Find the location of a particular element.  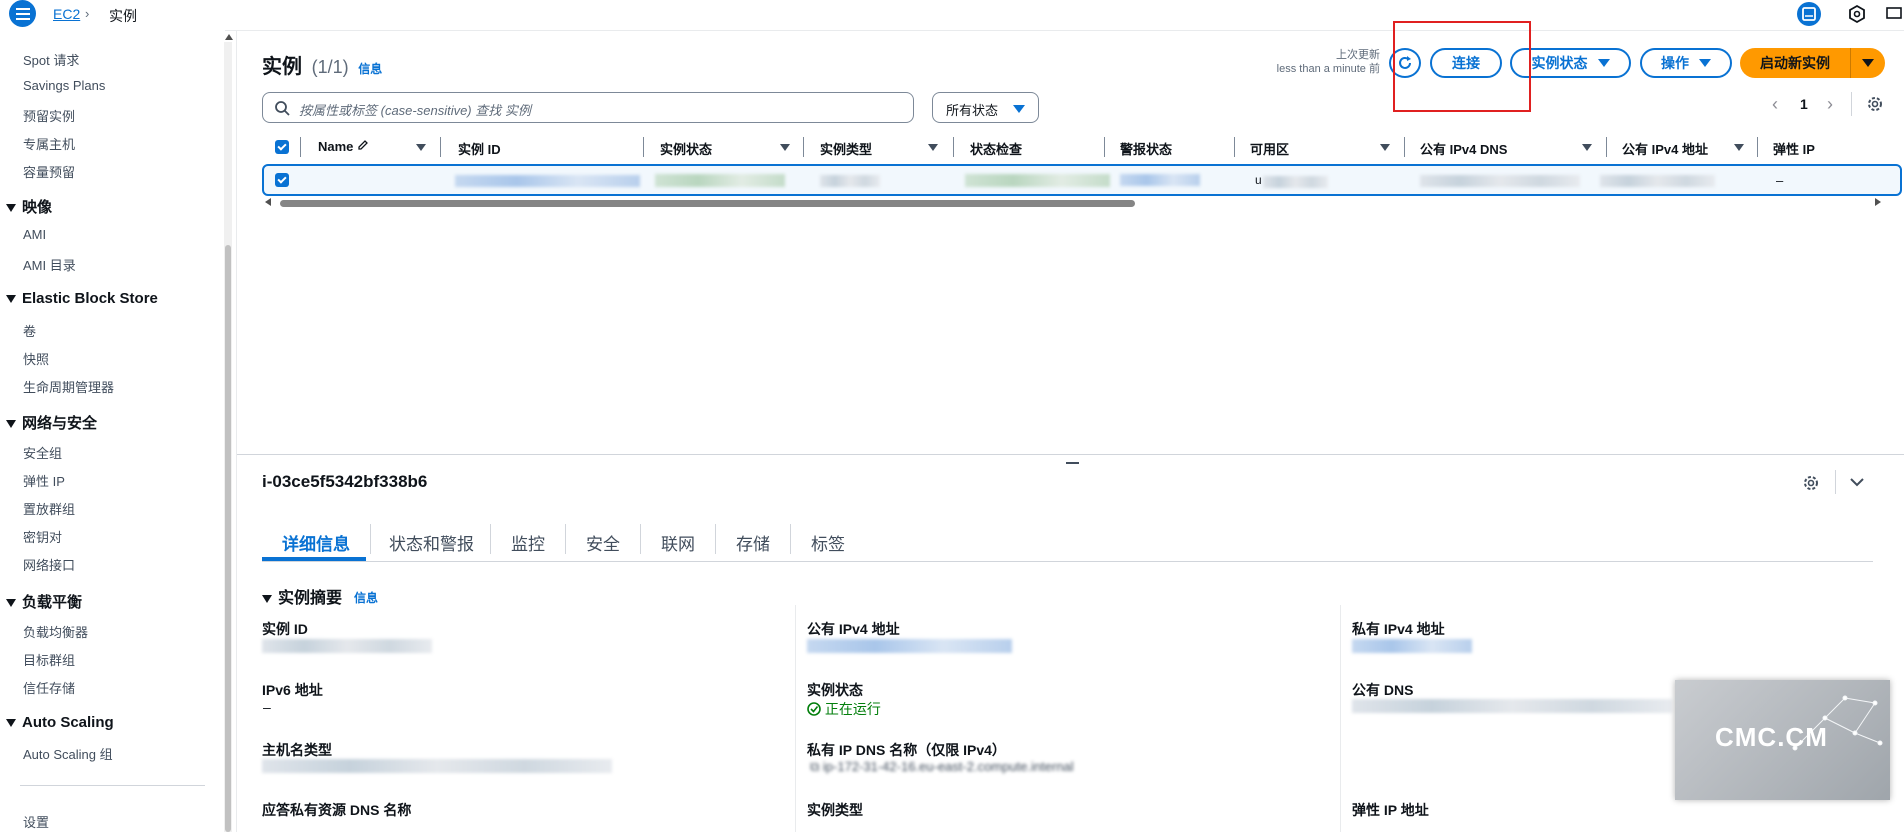

sidebar-section-network: 网络与安全 is located at coordinates (51, 422).